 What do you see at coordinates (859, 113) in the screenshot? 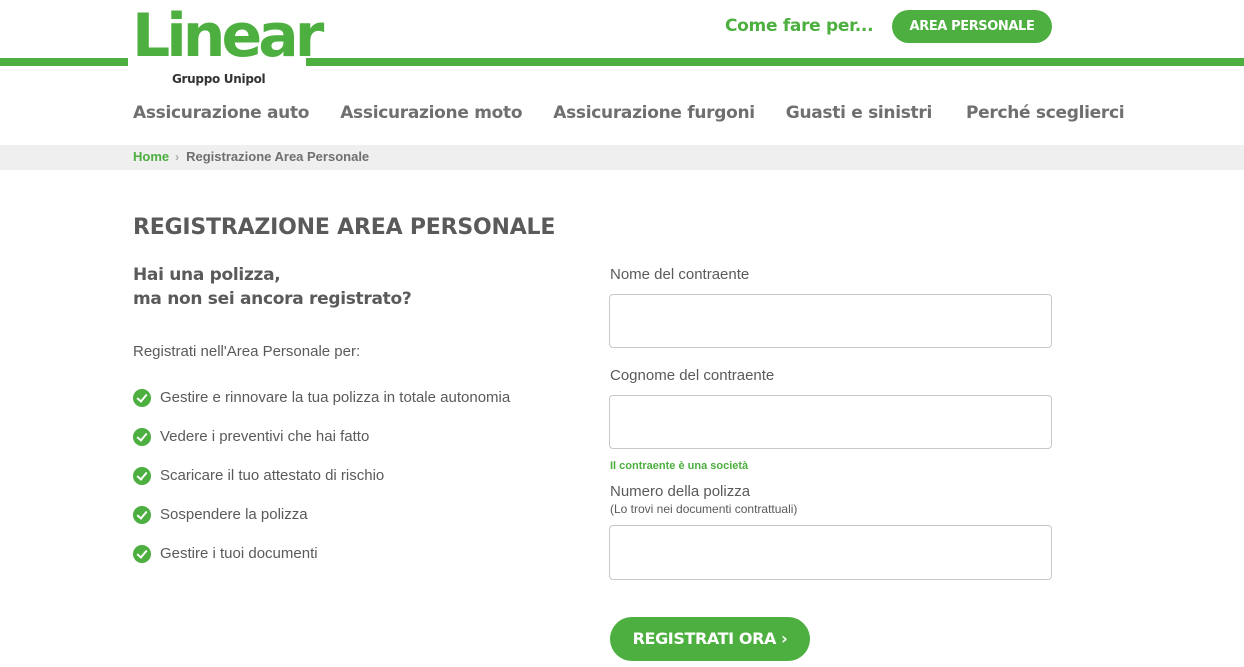
I see `nav-item-guasti-e-sinistri: Guasti e sinistri` at bounding box center [859, 113].